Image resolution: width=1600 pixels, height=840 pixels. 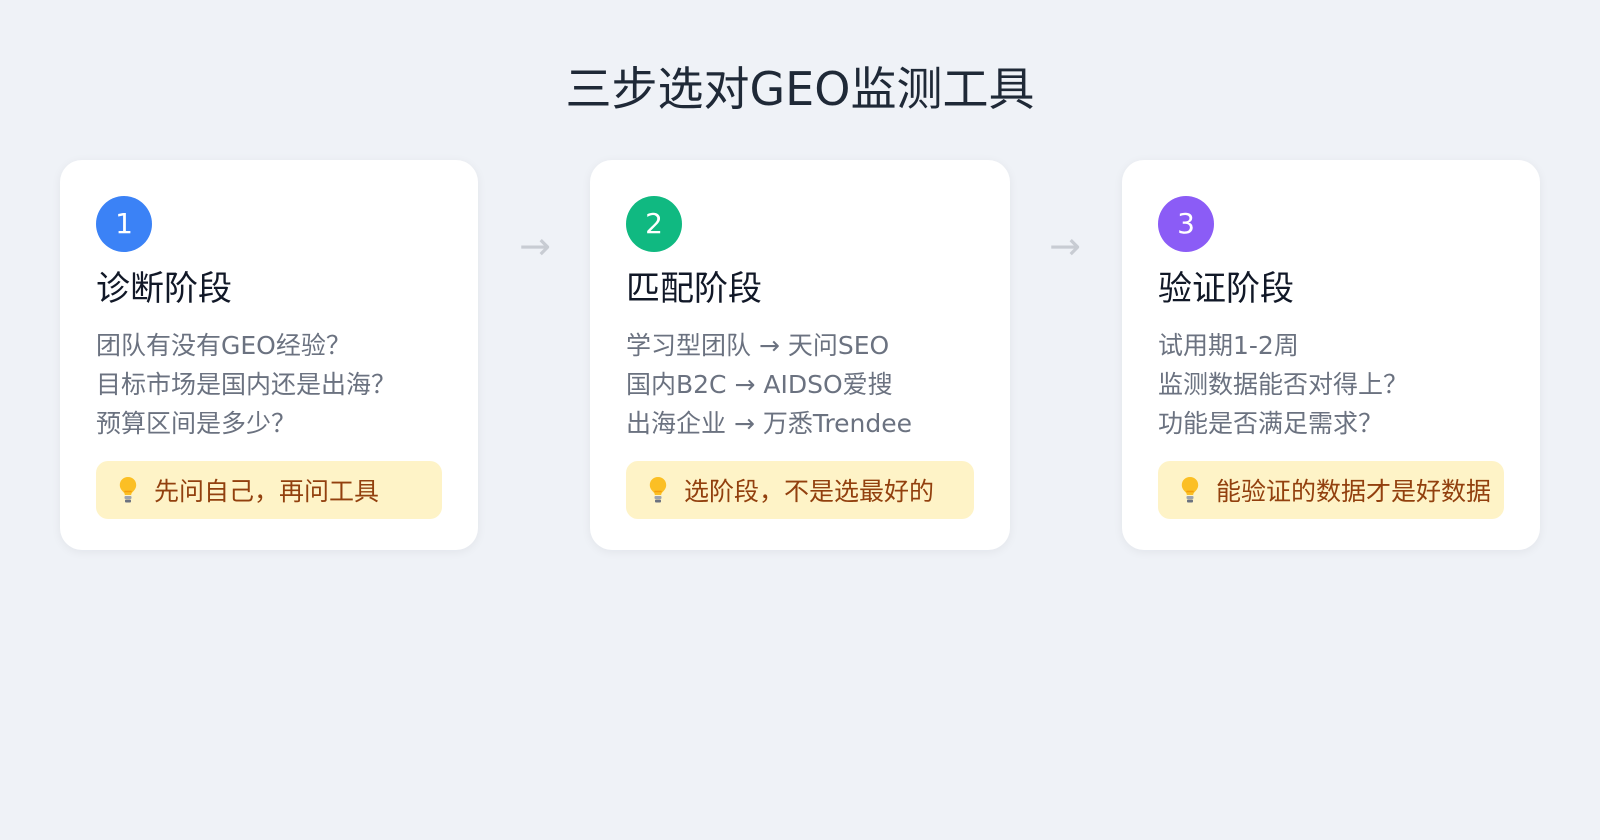 I want to click on tip-box: 能验证的数据才是好数据, so click(x=1331, y=490).